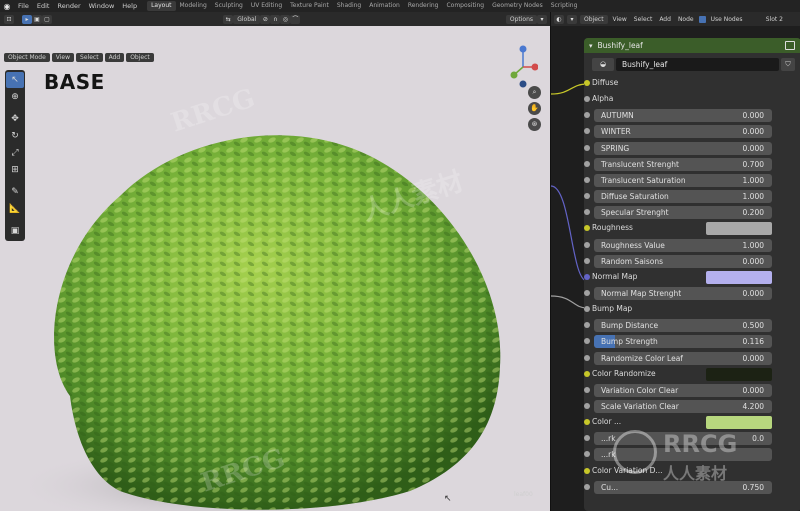  What do you see at coordinates (683, 197) in the screenshot?
I see `value-slider: Diffuse Saturation 1.000` at bounding box center [683, 197].